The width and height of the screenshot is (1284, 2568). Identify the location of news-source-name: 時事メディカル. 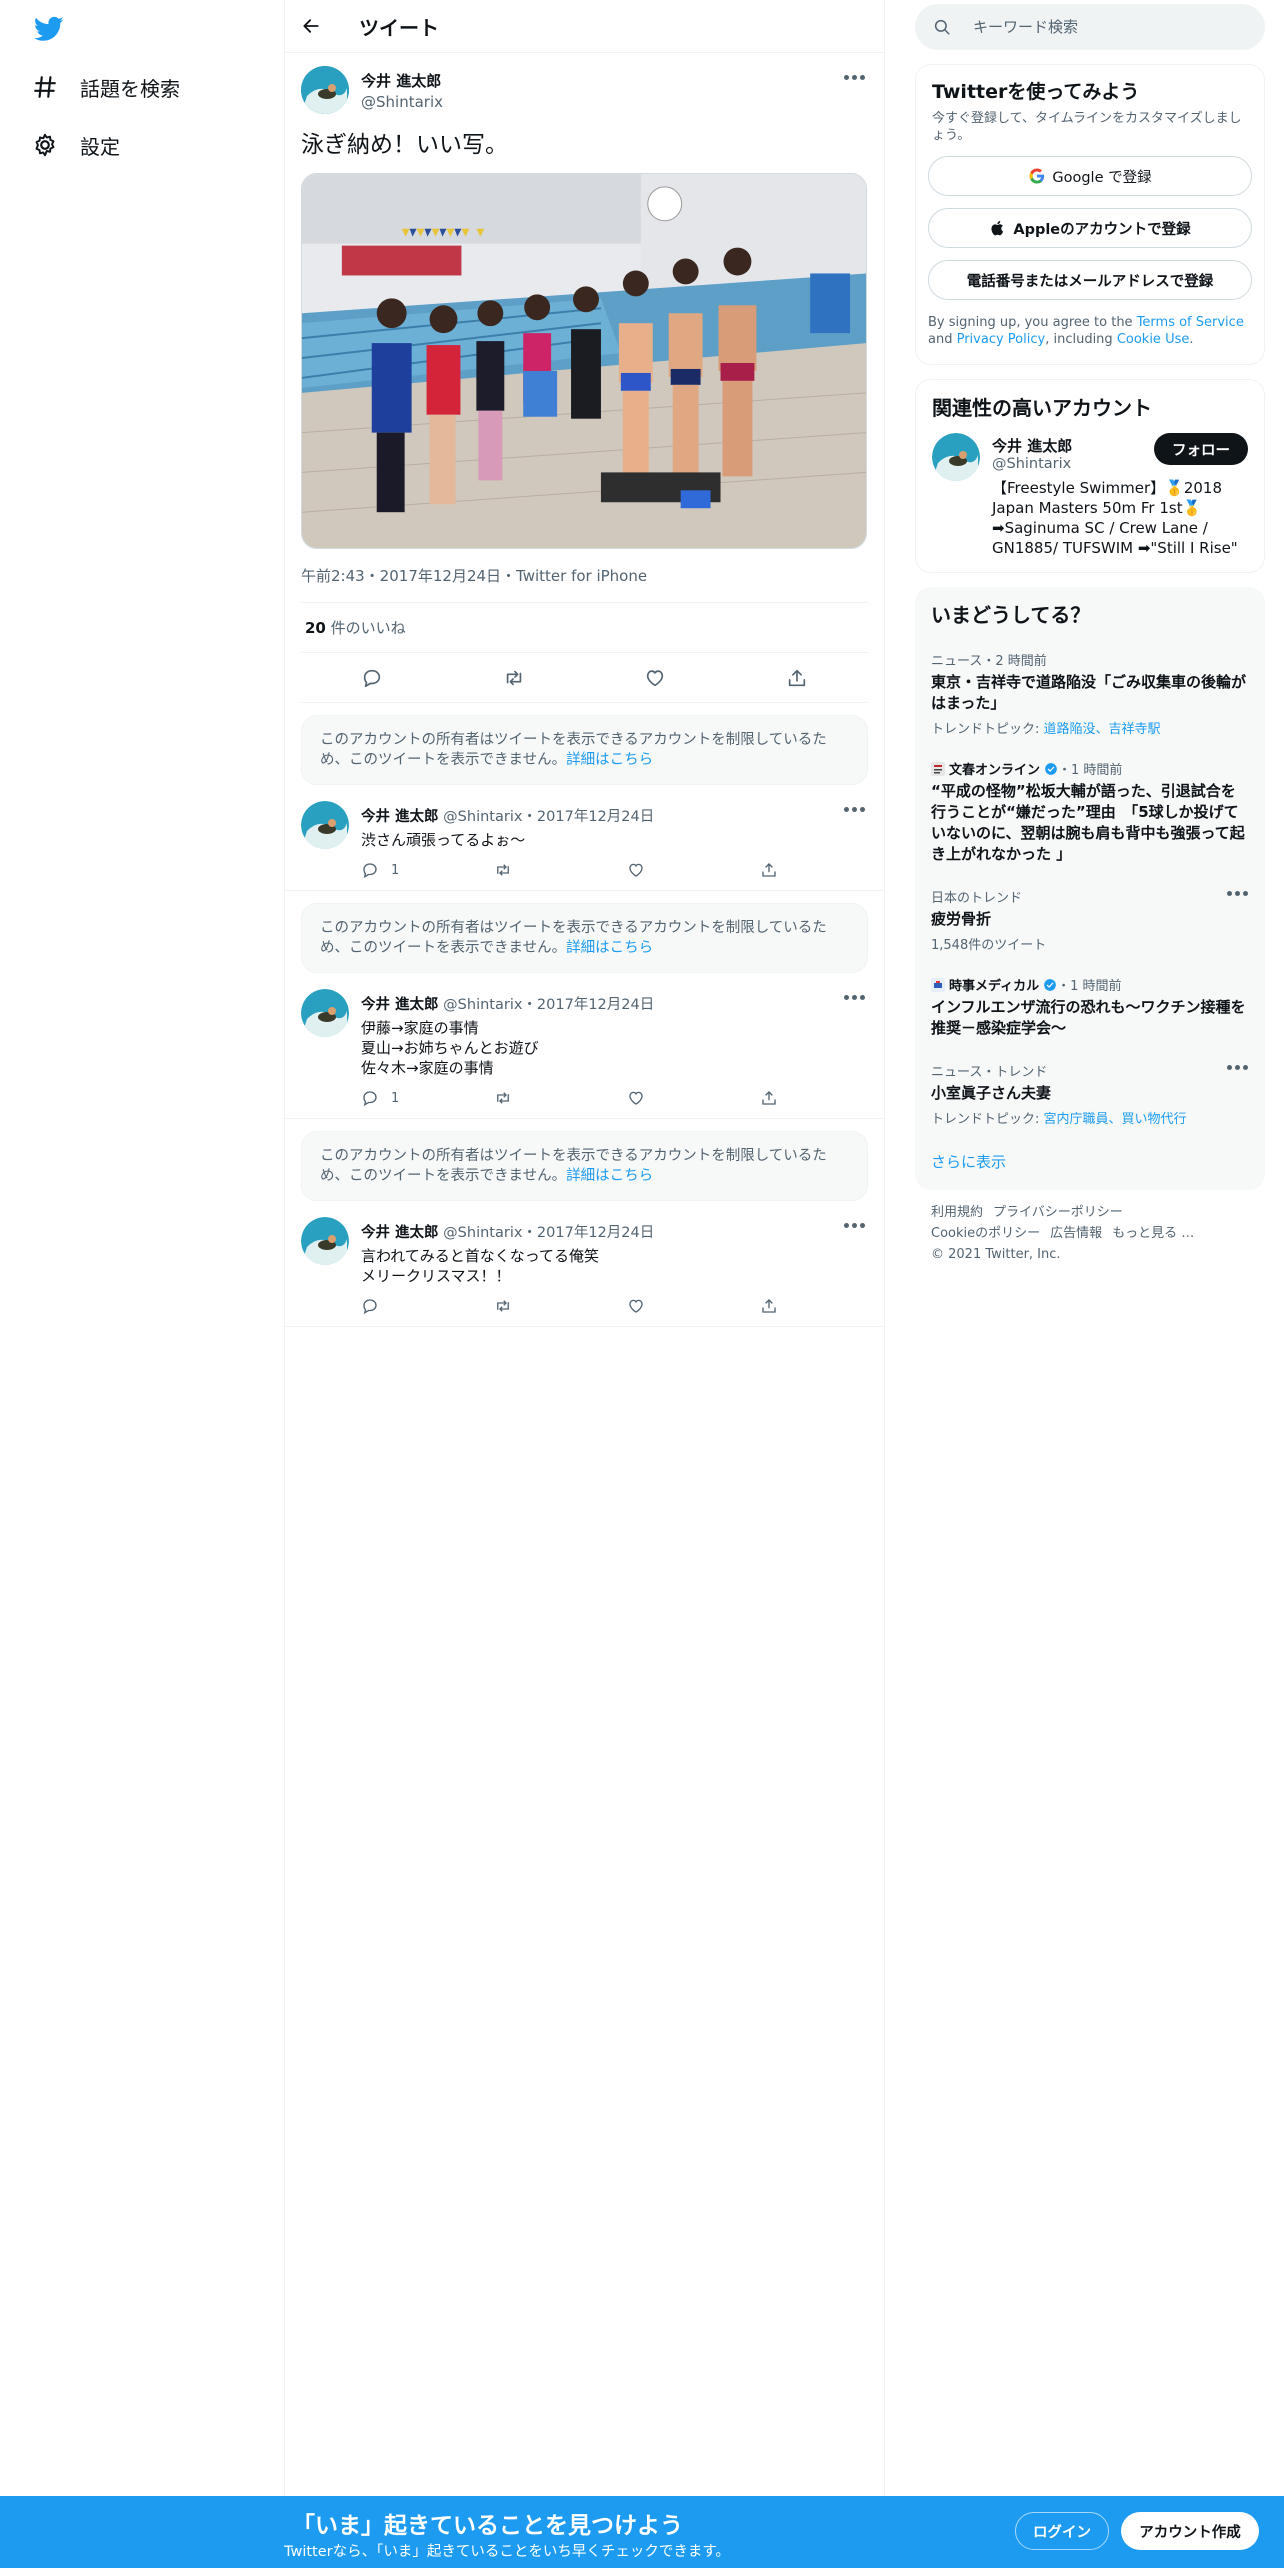
(994, 986).